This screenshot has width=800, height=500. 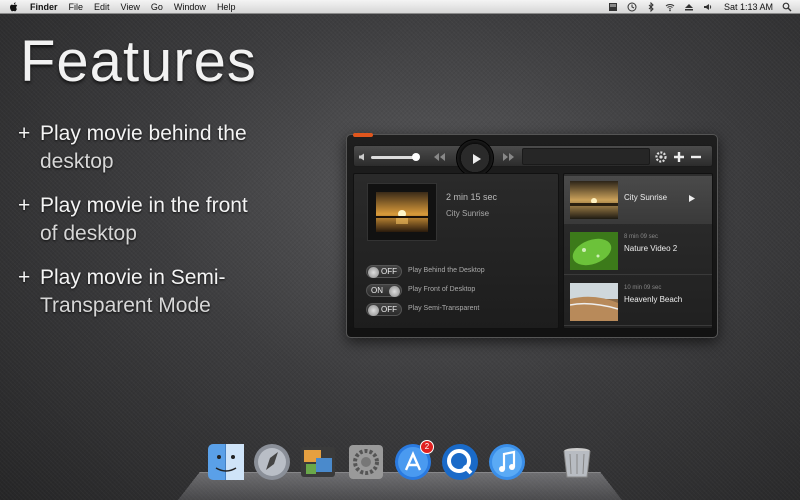 What do you see at coordinates (44, 7) in the screenshot?
I see `menu-app-name: Finder` at bounding box center [44, 7].